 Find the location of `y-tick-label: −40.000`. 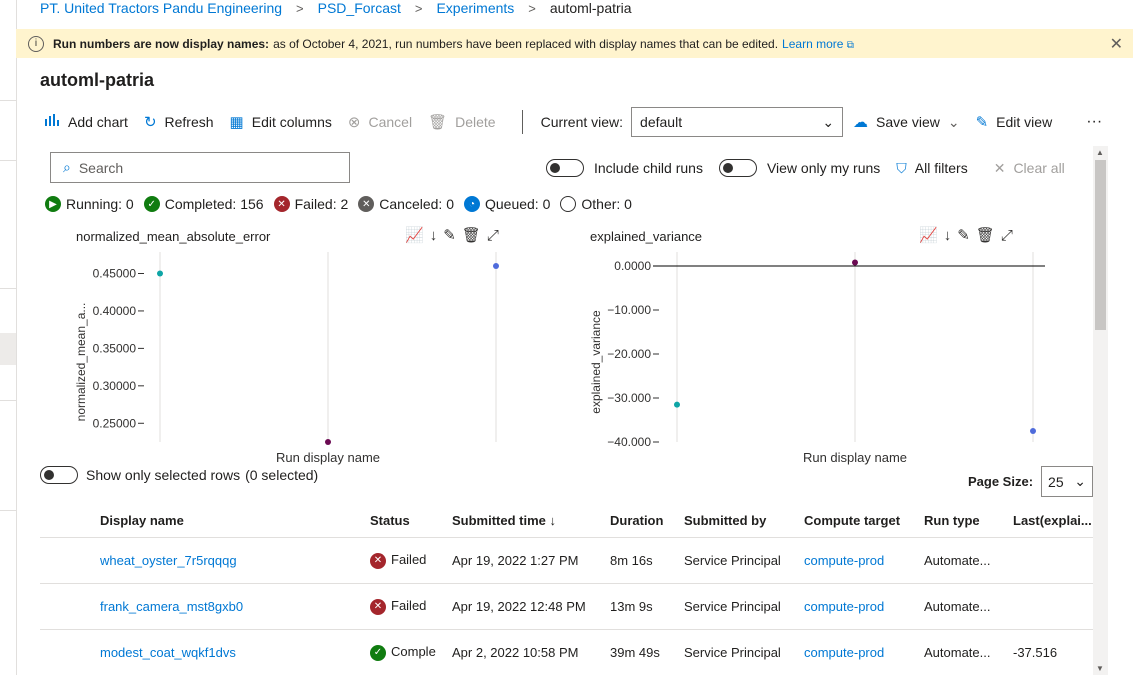

y-tick-label: −40.000 is located at coordinates (629, 442).